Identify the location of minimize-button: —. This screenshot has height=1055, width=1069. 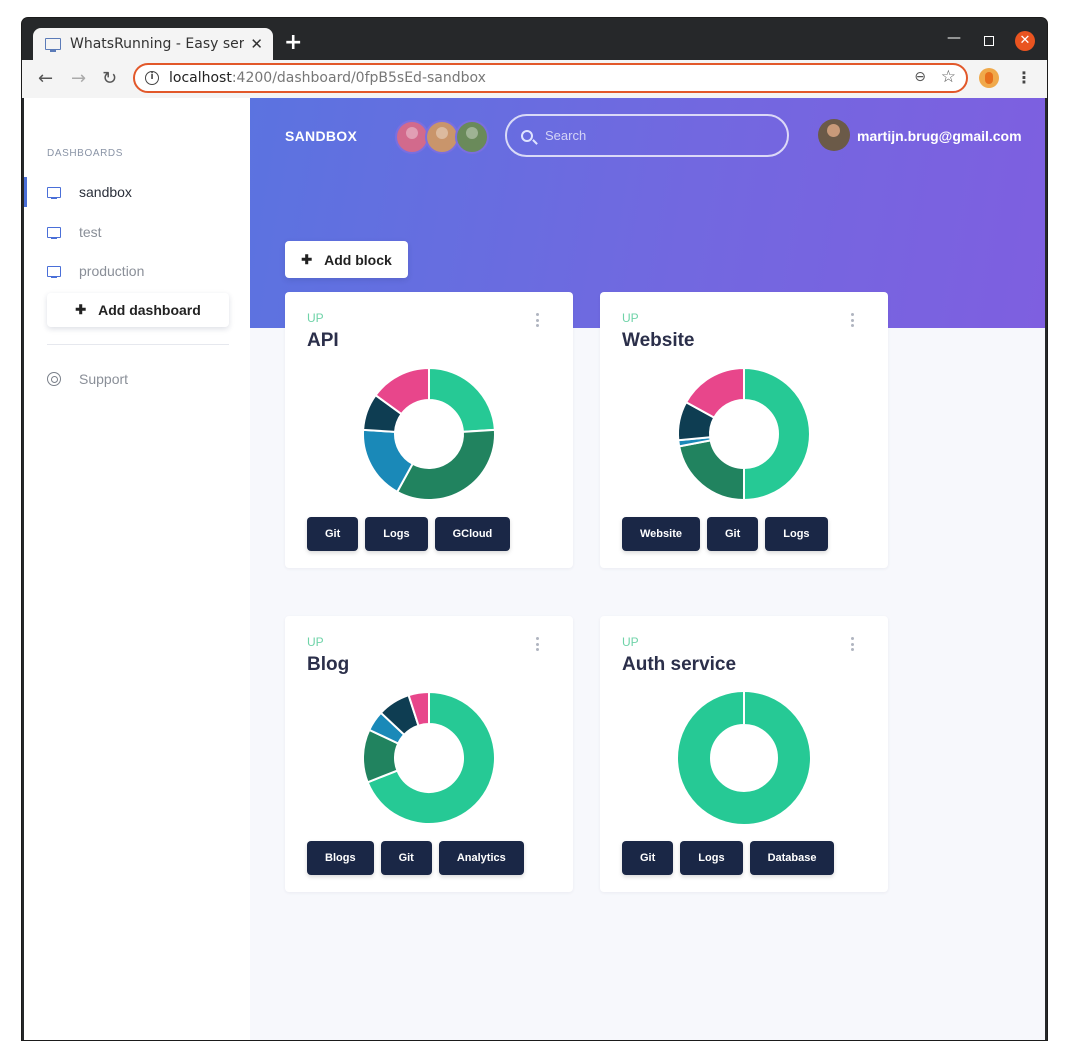
(954, 38).